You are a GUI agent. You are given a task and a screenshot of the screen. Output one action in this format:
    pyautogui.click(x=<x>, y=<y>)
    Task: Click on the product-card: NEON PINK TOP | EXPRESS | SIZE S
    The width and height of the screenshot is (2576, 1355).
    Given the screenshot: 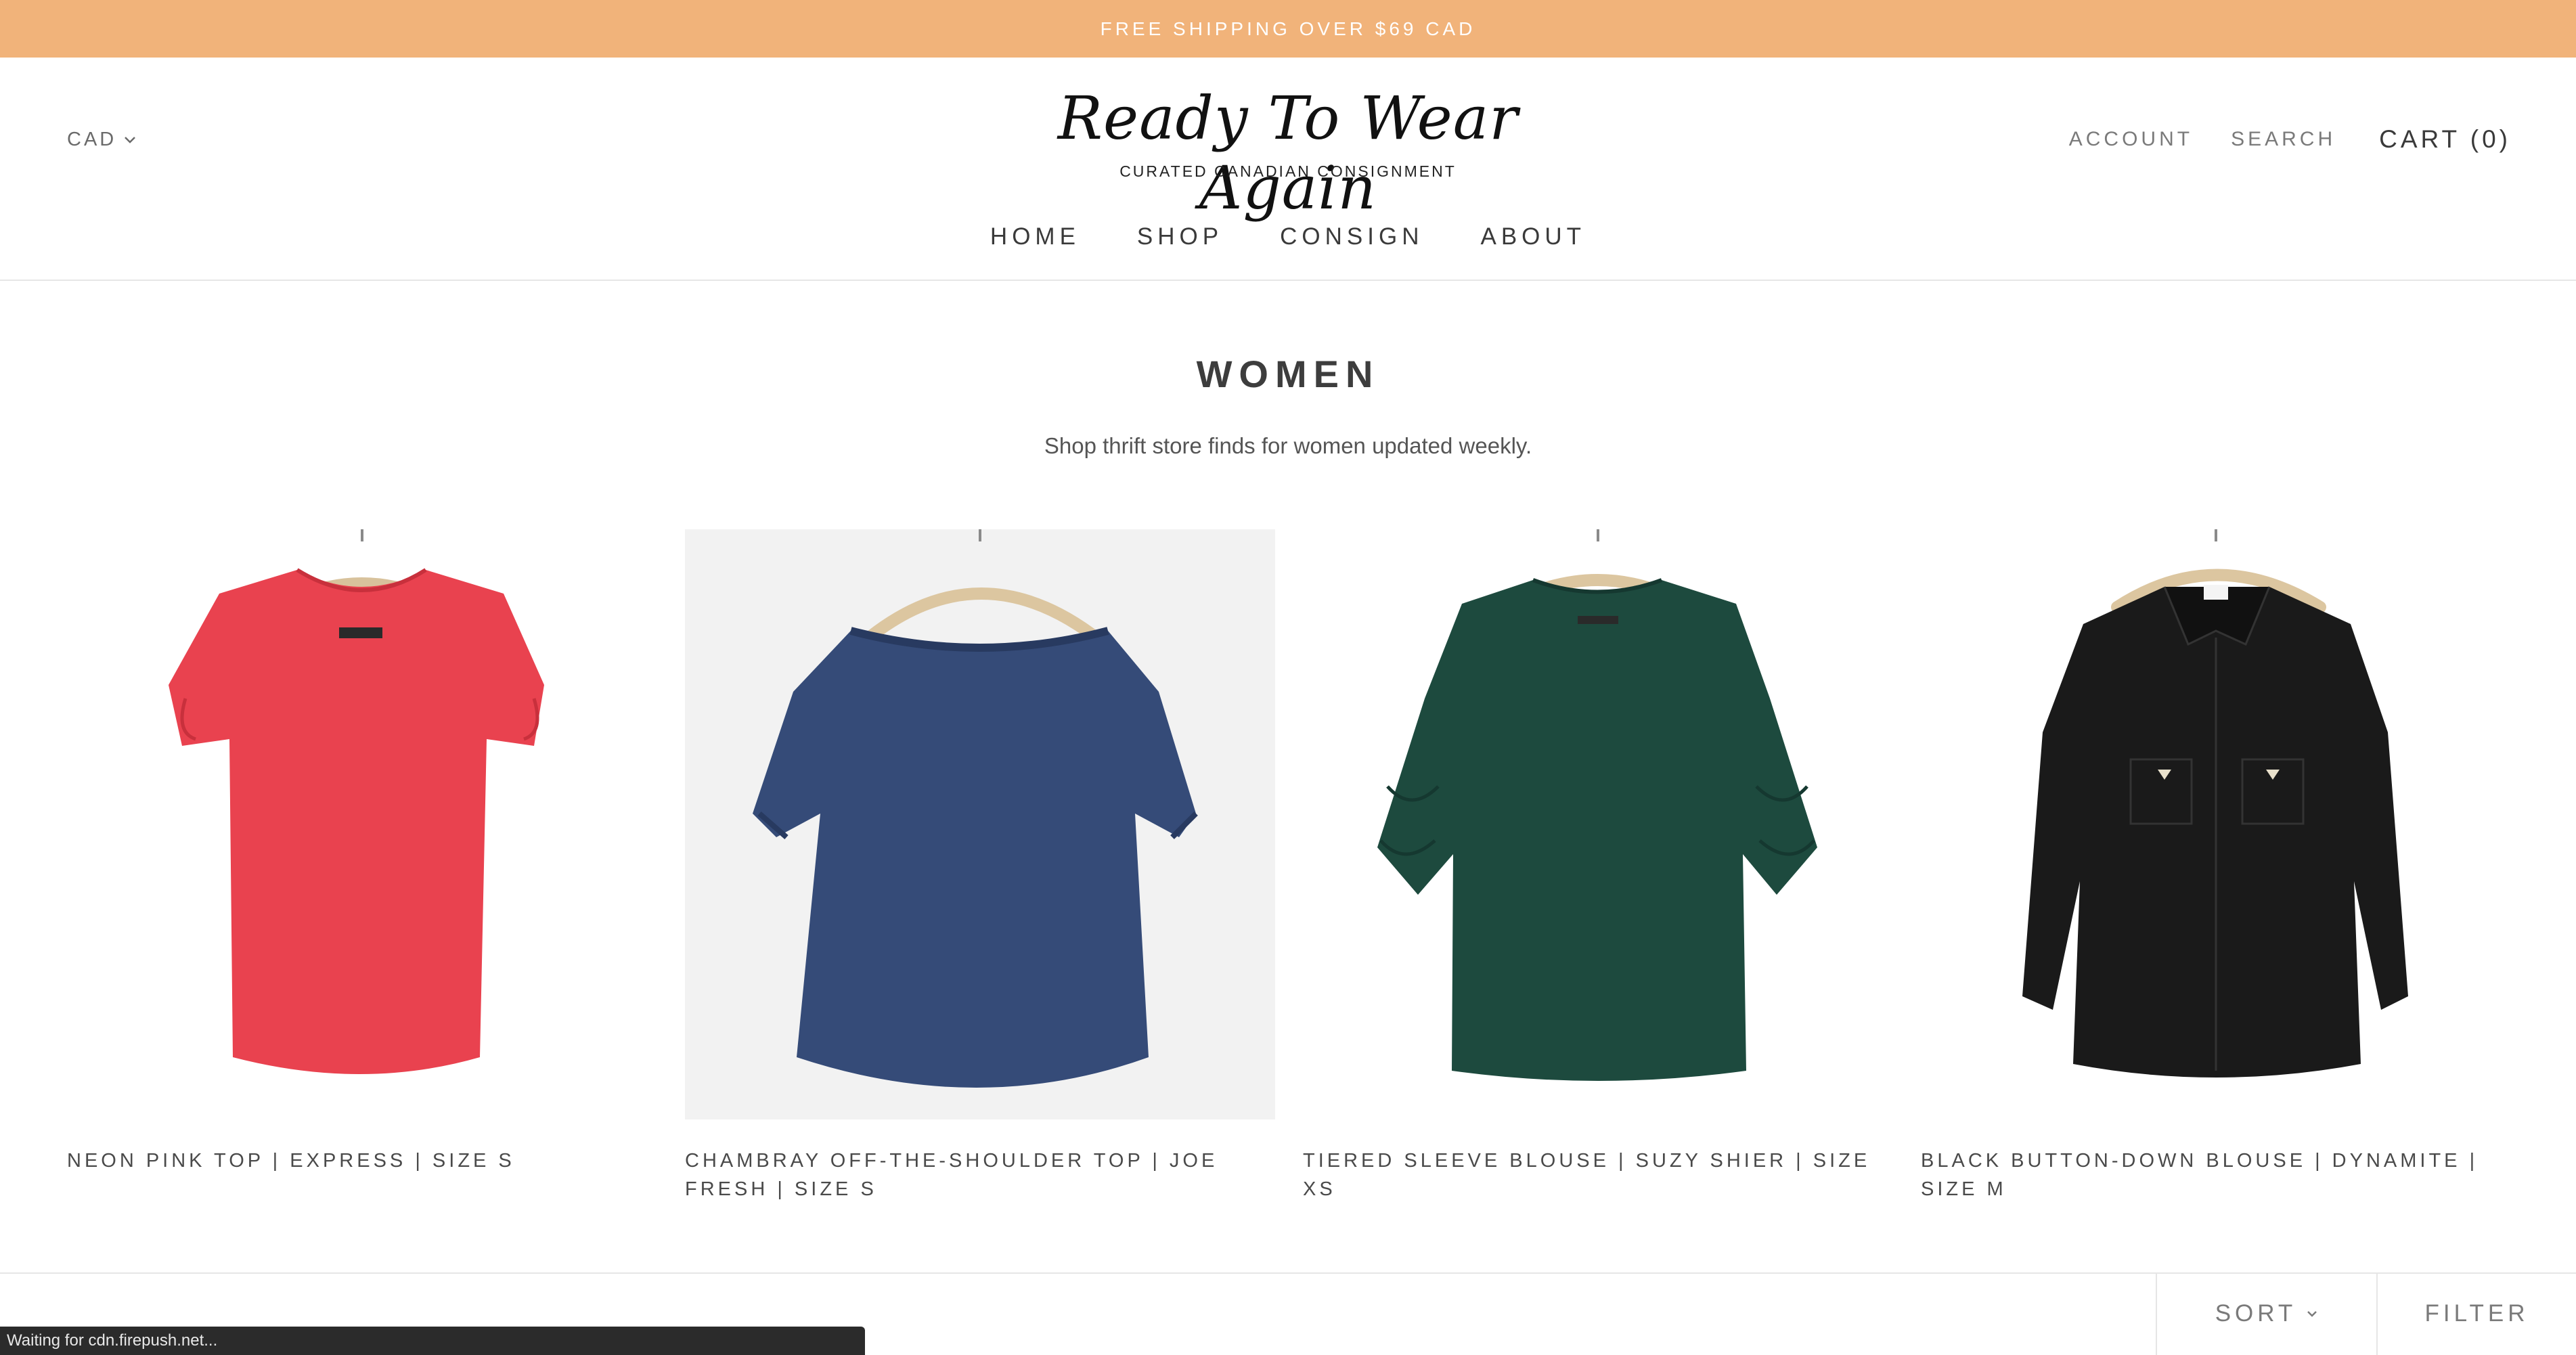 What is the action you would take?
    pyautogui.click(x=362, y=852)
    